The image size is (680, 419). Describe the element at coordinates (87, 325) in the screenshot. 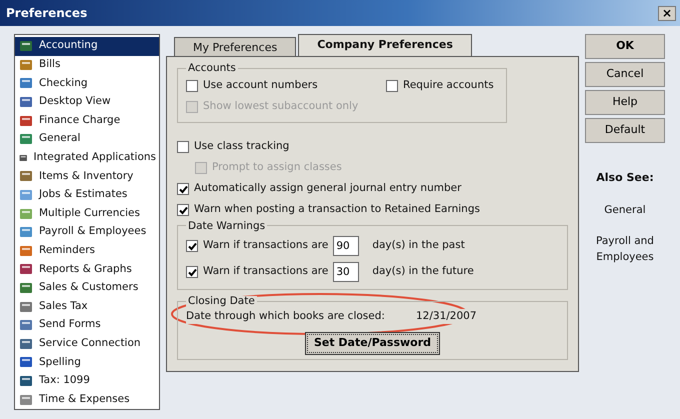

I see `sidebar-item: Send Forms` at that location.